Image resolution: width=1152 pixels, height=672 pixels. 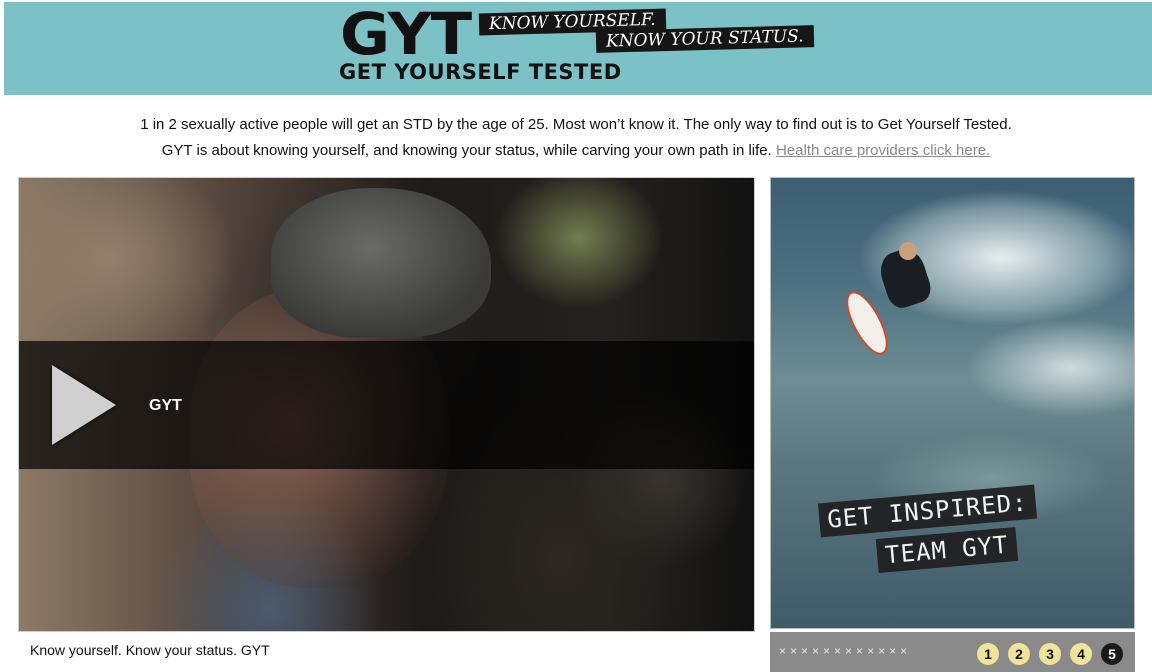 What do you see at coordinates (1019, 654) in the screenshot?
I see `pager-button-2: 2` at bounding box center [1019, 654].